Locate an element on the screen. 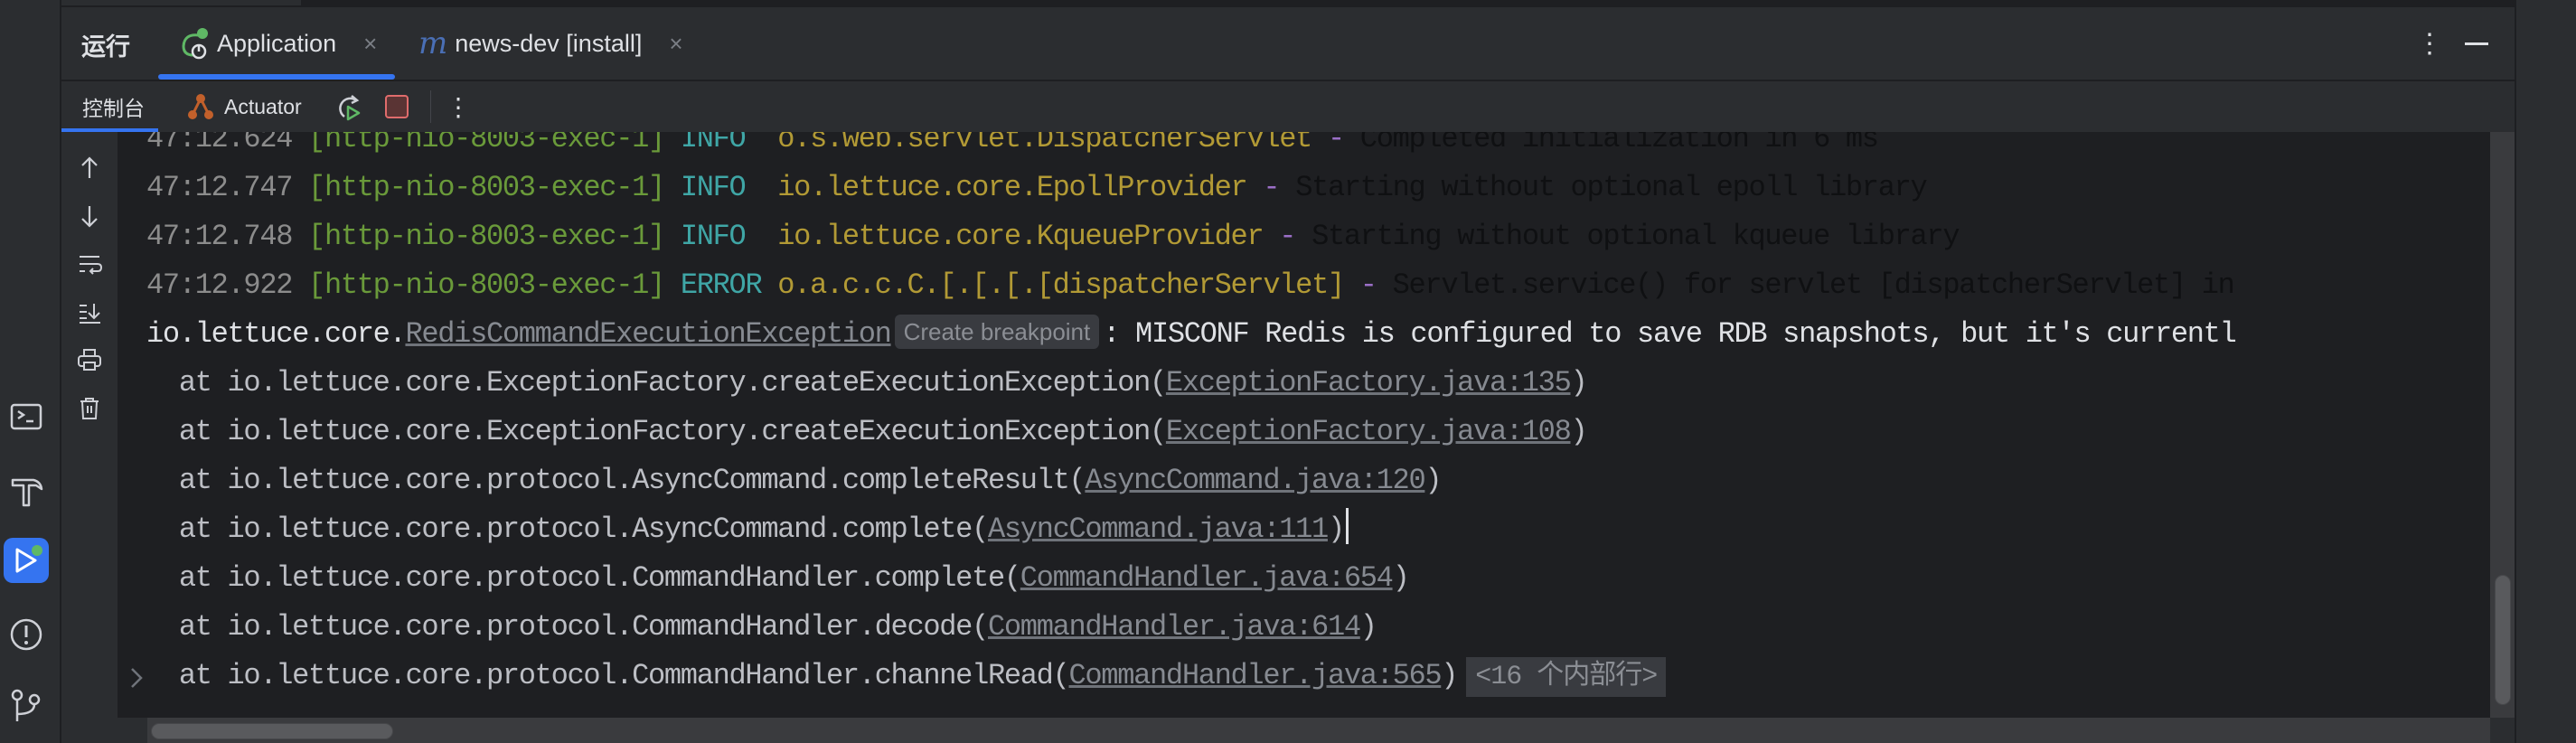 The image size is (2576, 743). build-tool-button is located at coordinates (27, 490).